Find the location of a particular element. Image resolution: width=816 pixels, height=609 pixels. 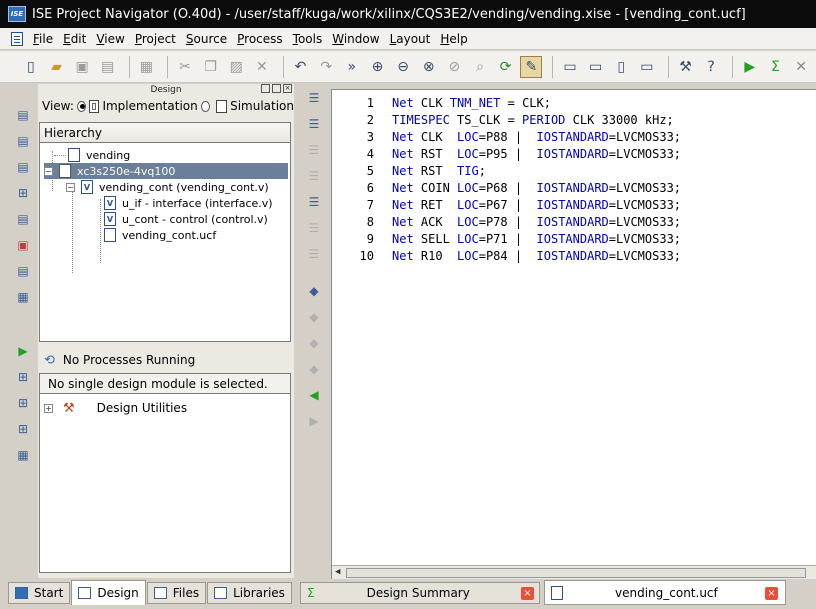

menu-tools: Tools is located at coordinates (311, 39).